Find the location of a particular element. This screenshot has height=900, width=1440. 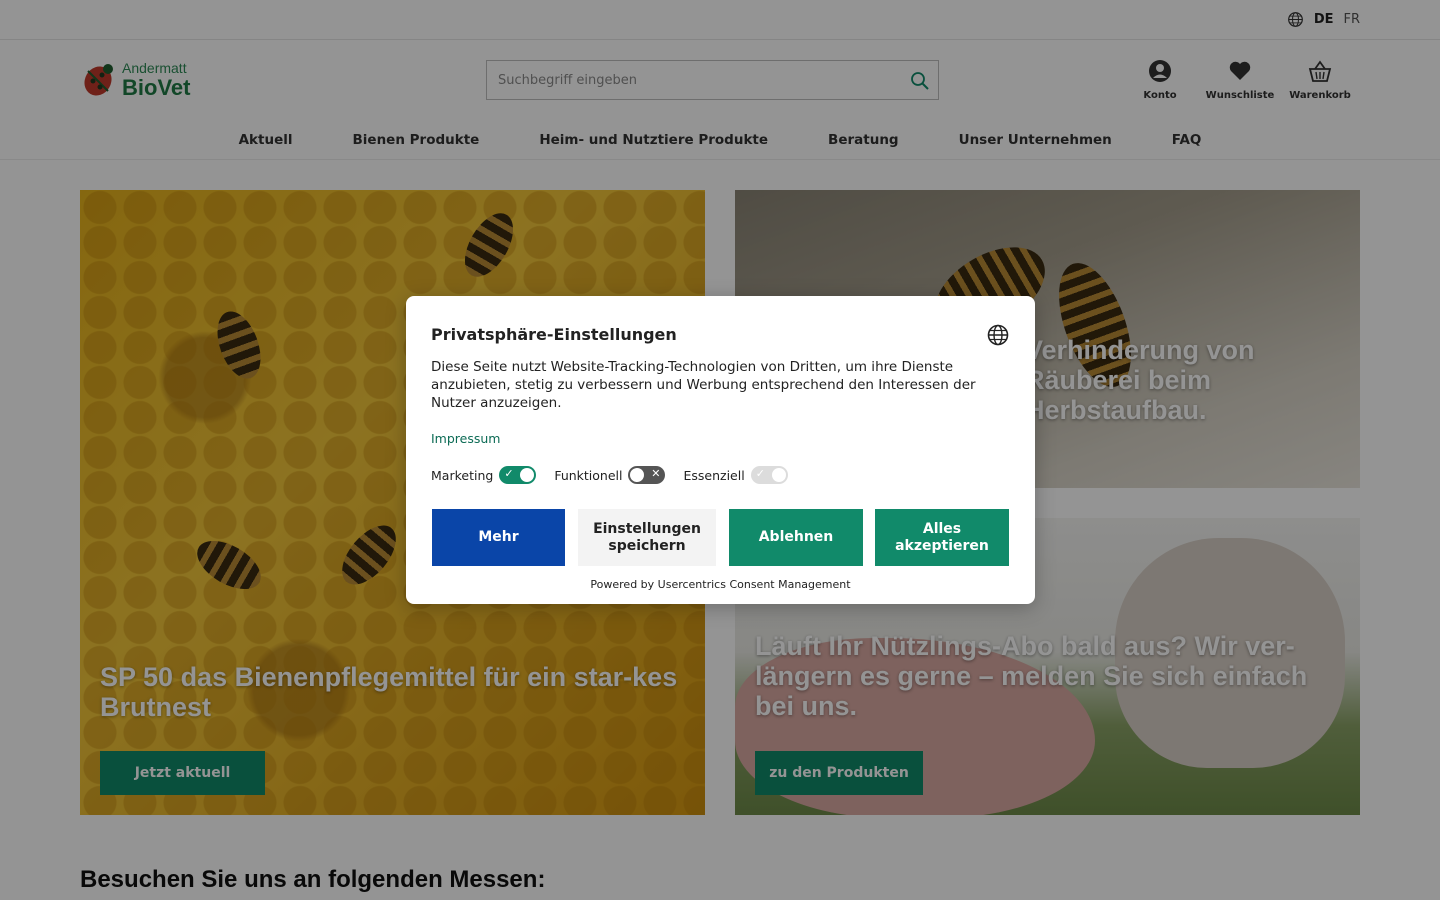

toggle-essenziell: ✓ is located at coordinates (769, 475).